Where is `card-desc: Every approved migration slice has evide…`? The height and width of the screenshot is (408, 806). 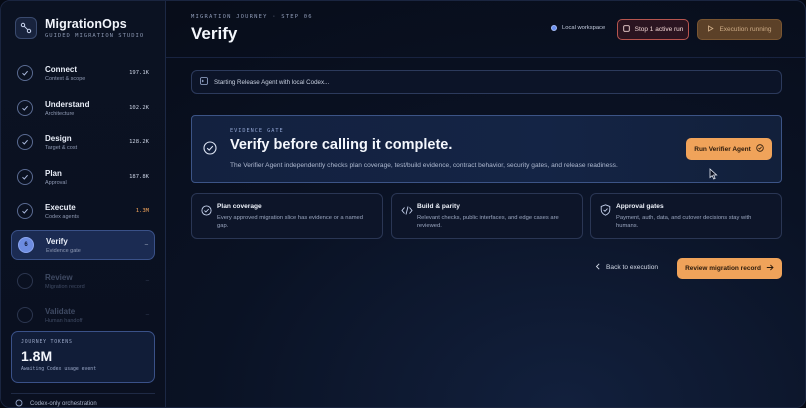 card-desc: Every approved migration slice has evide… is located at coordinates (290, 222).